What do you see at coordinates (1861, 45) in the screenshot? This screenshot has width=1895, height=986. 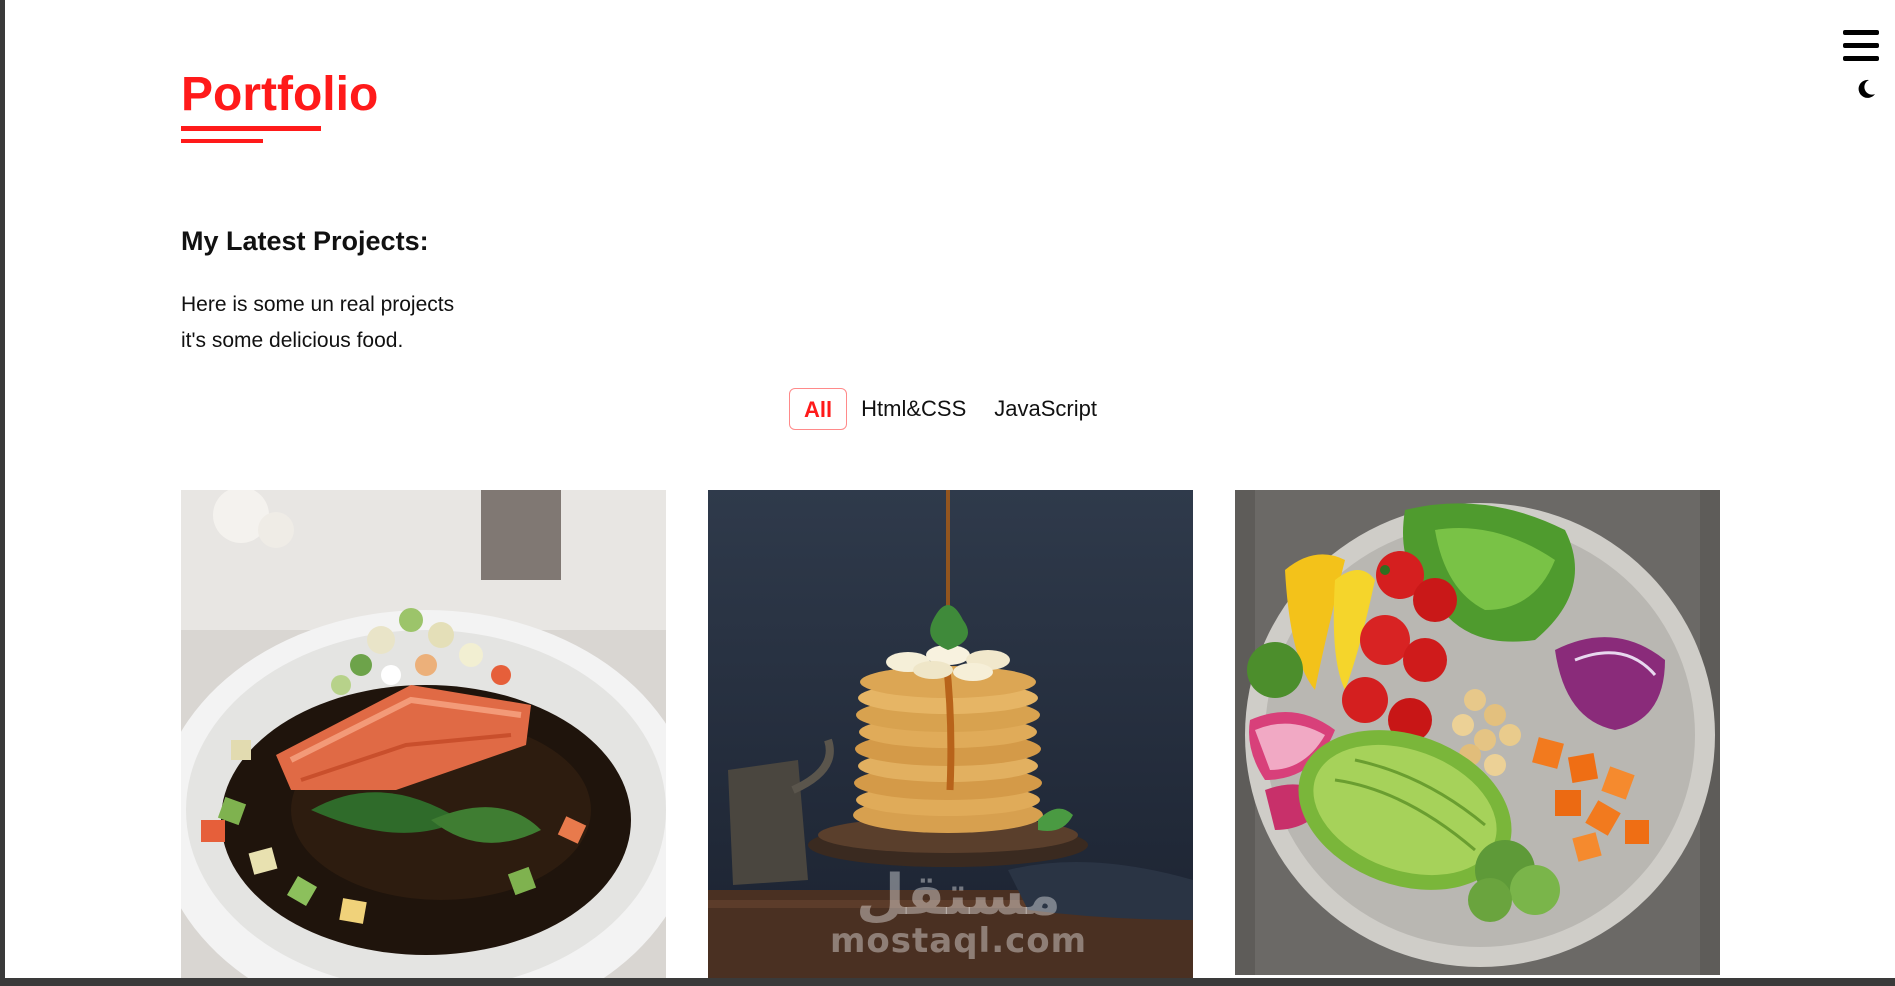 I see `hamburger-menu-icon` at bounding box center [1861, 45].